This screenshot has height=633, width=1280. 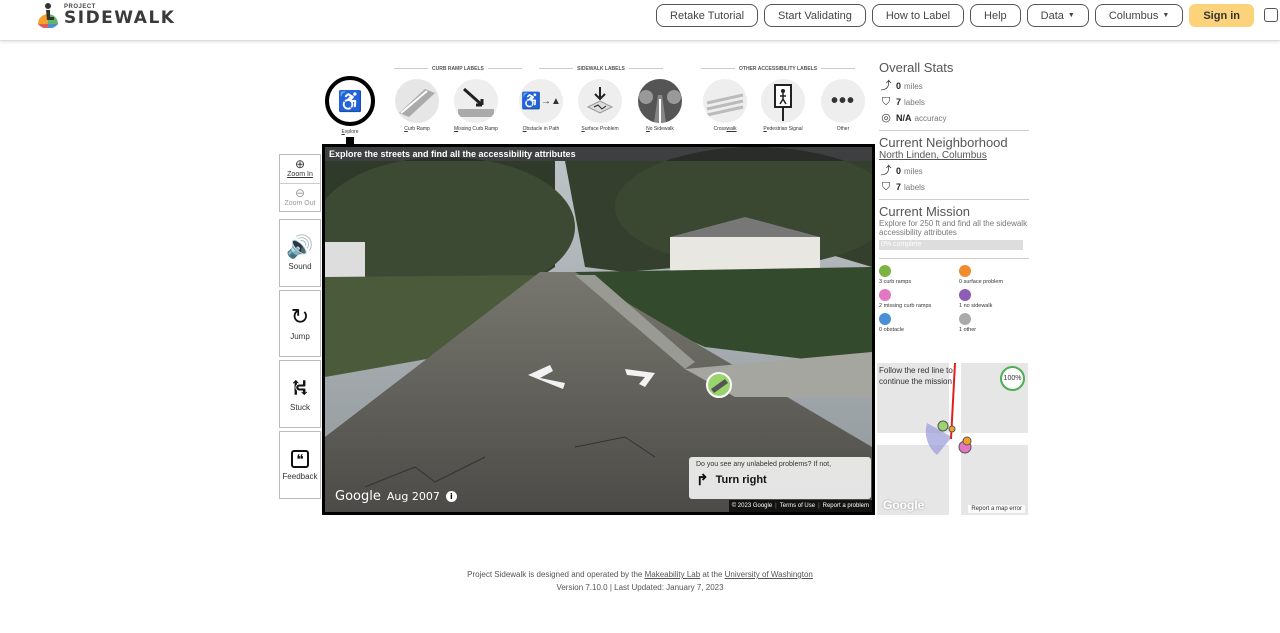 I want to click on signpost-icon: ⛕, so click(x=300, y=387).